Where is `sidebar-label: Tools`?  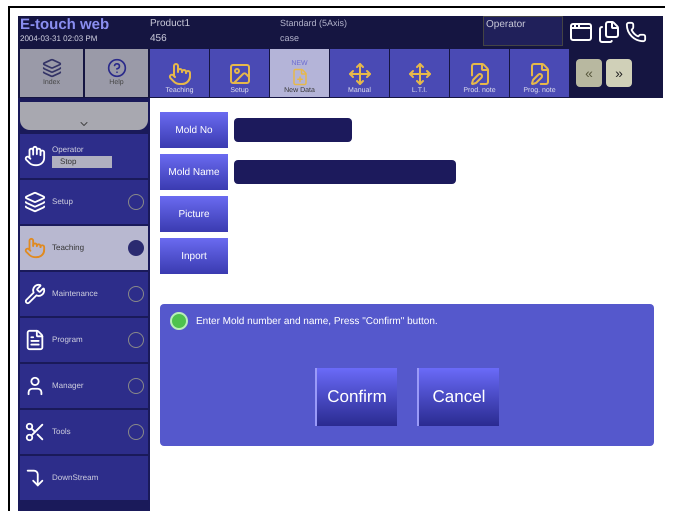 sidebar-label: Tools is located at coordinates (62, 432).